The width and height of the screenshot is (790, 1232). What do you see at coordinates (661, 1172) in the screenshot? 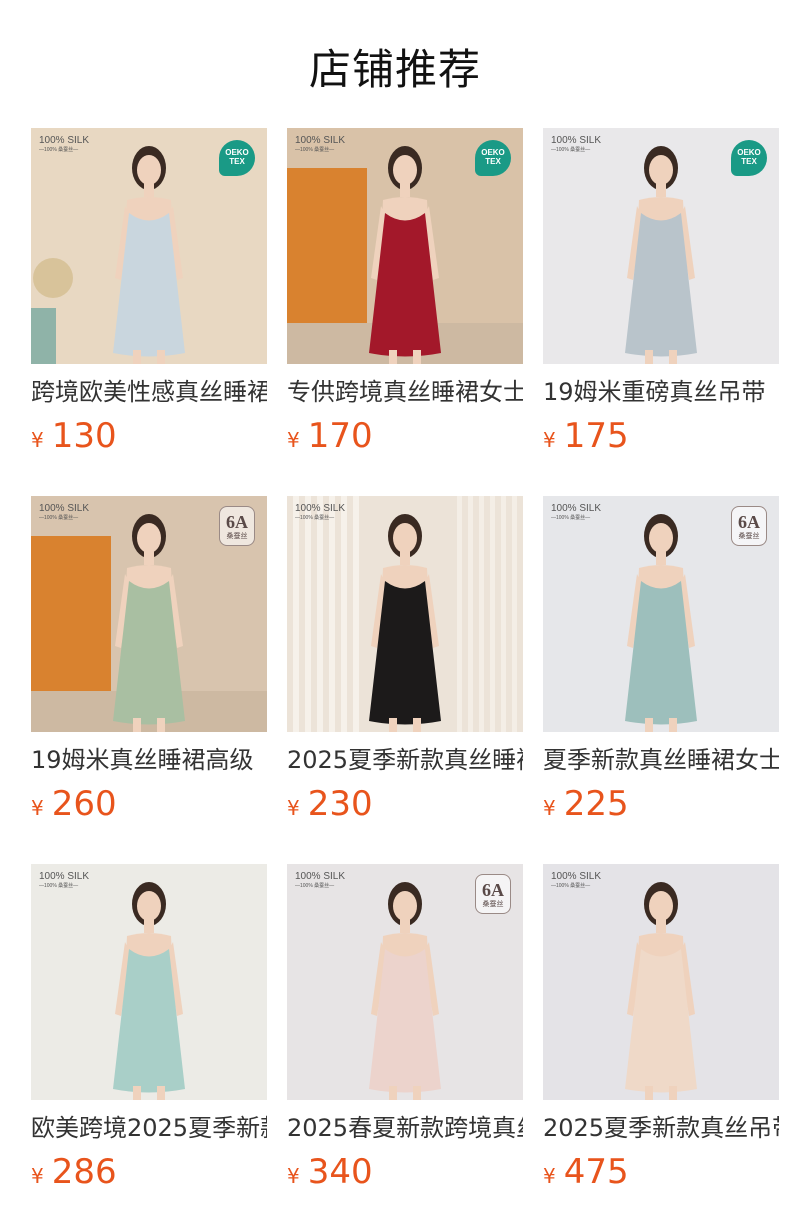
I see `product-price: ¥475` at bounding box center [661, 1172].